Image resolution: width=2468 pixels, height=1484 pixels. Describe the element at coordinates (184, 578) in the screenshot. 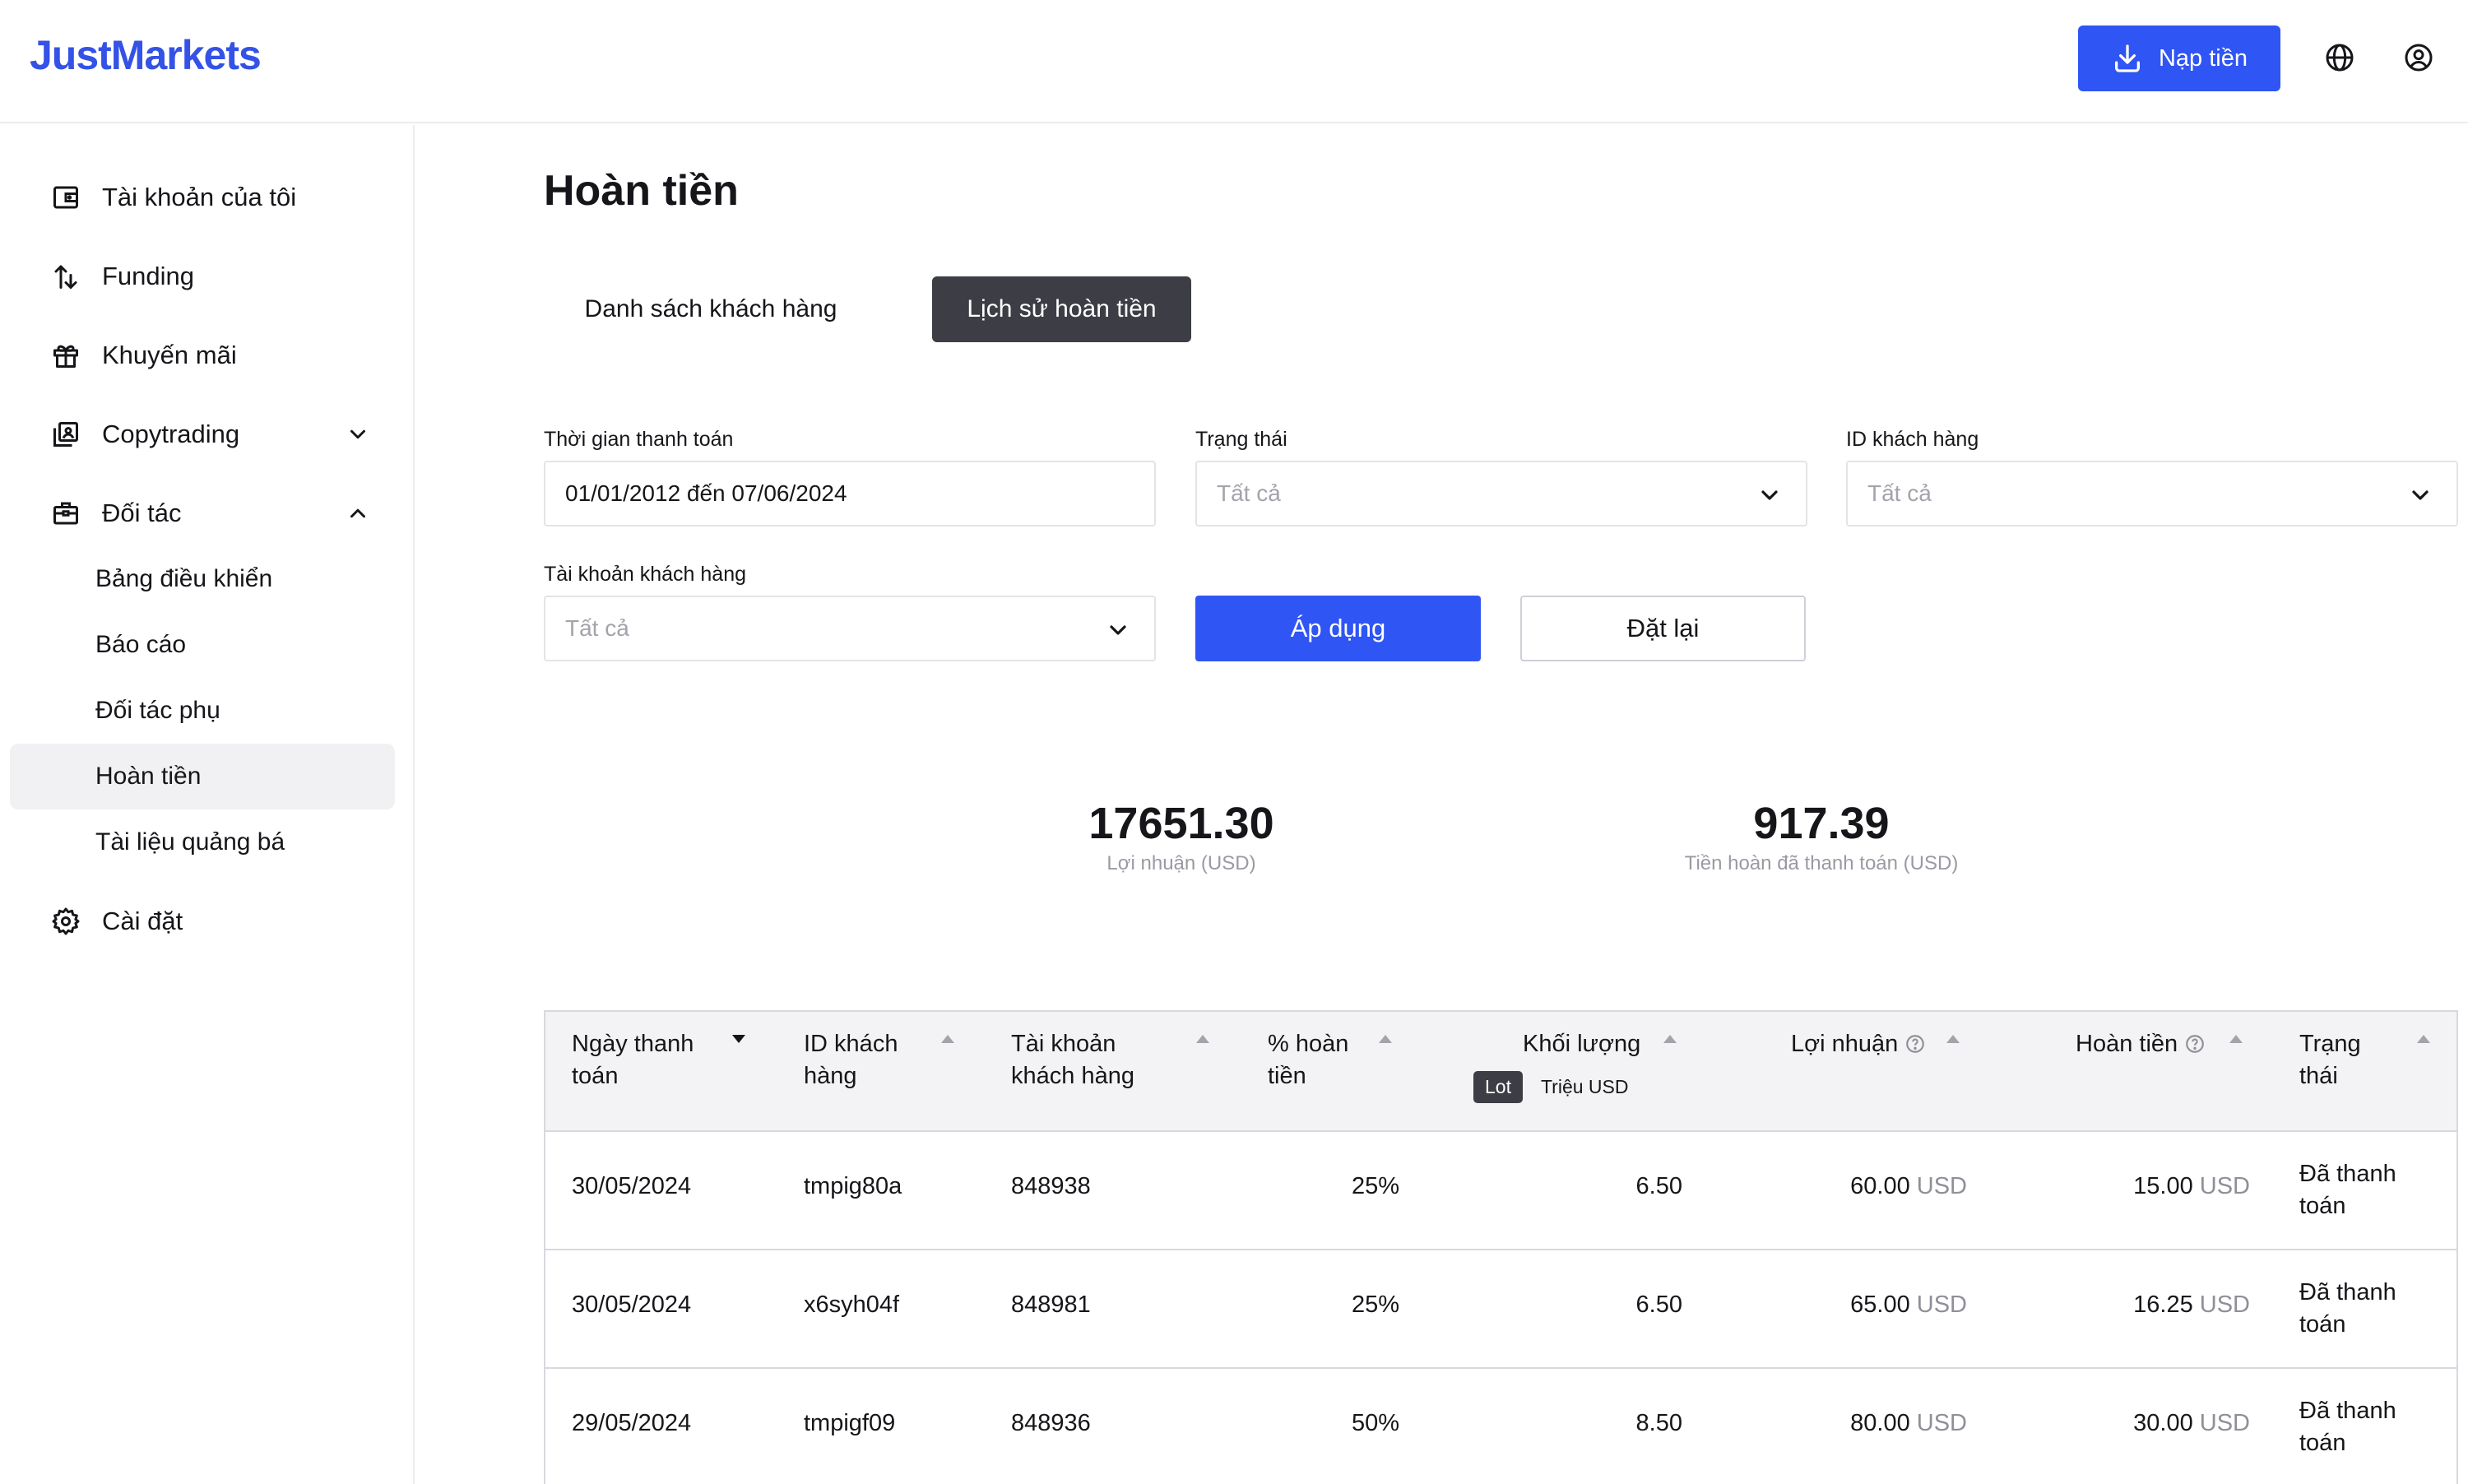

I see `sidebar-subitem-label: Bảng điều khiển` at that location.